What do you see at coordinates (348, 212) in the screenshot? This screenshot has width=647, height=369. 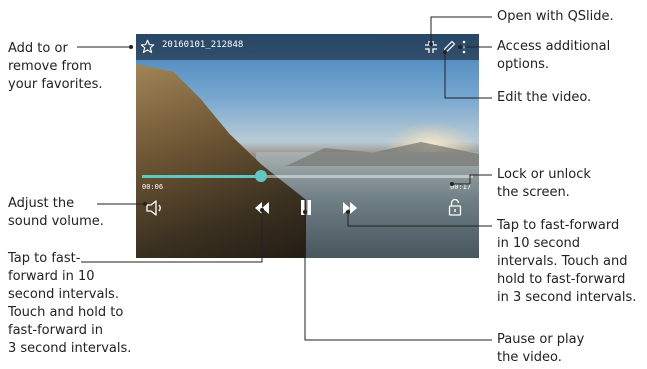 I see `leader-dot-fast-forward` at bounding box center [348, 212].